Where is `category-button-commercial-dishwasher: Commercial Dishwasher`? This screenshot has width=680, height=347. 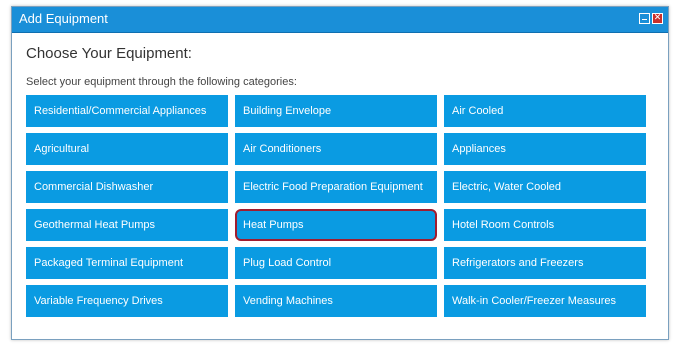
category-button-commercial-dishwasher: Commercial Dishwasher is located at coordinates (127, 187).